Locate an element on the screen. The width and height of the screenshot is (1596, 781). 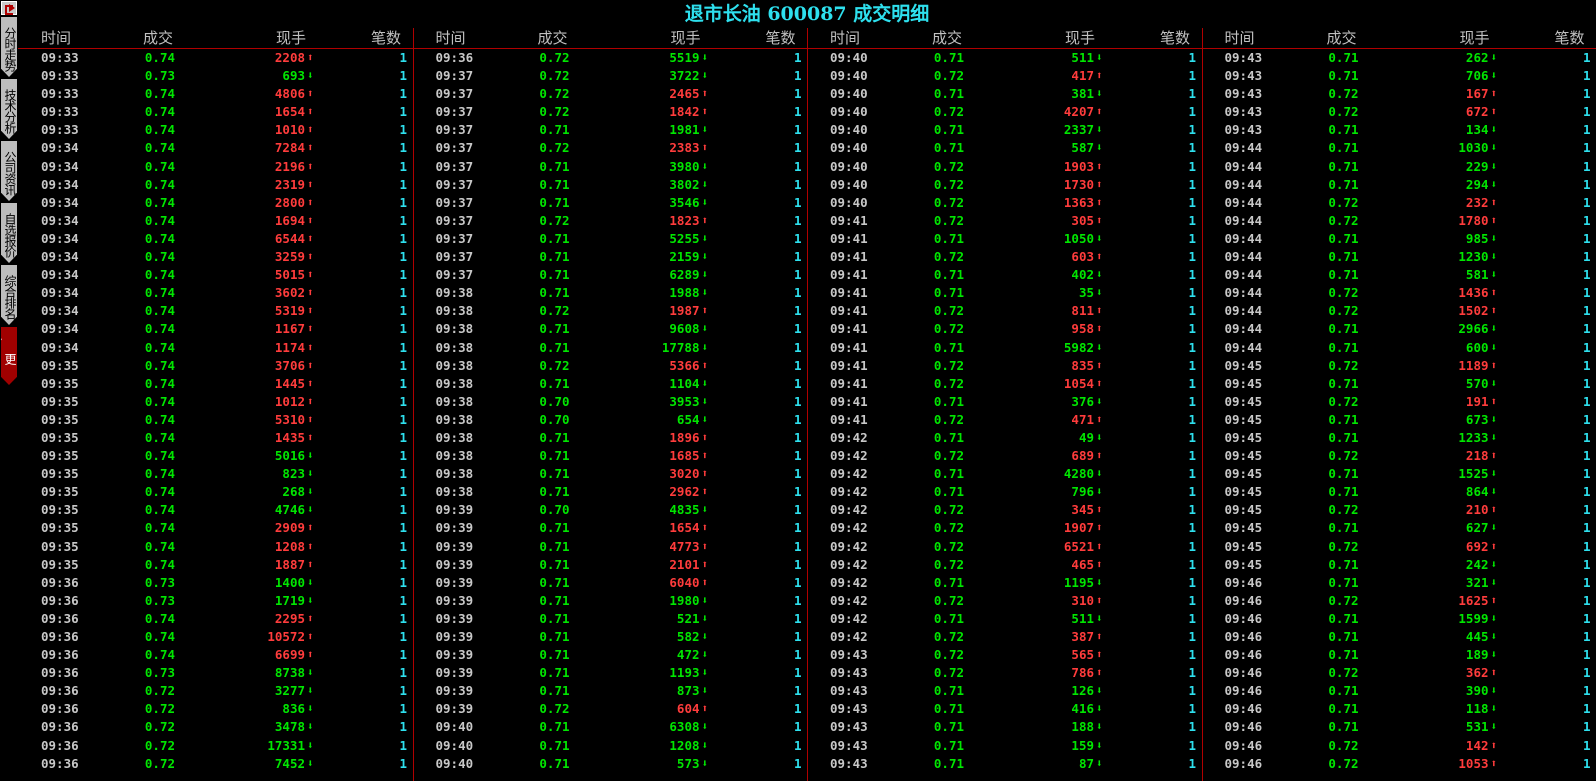
trade-row: 09:42 0.71 4280 ⬇ 1 is located at coordinates (1004, 474).